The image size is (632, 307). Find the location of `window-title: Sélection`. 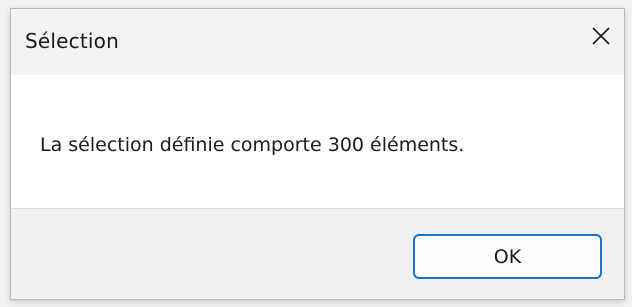

window-title: Sélection is located at coordinates (72, 41).